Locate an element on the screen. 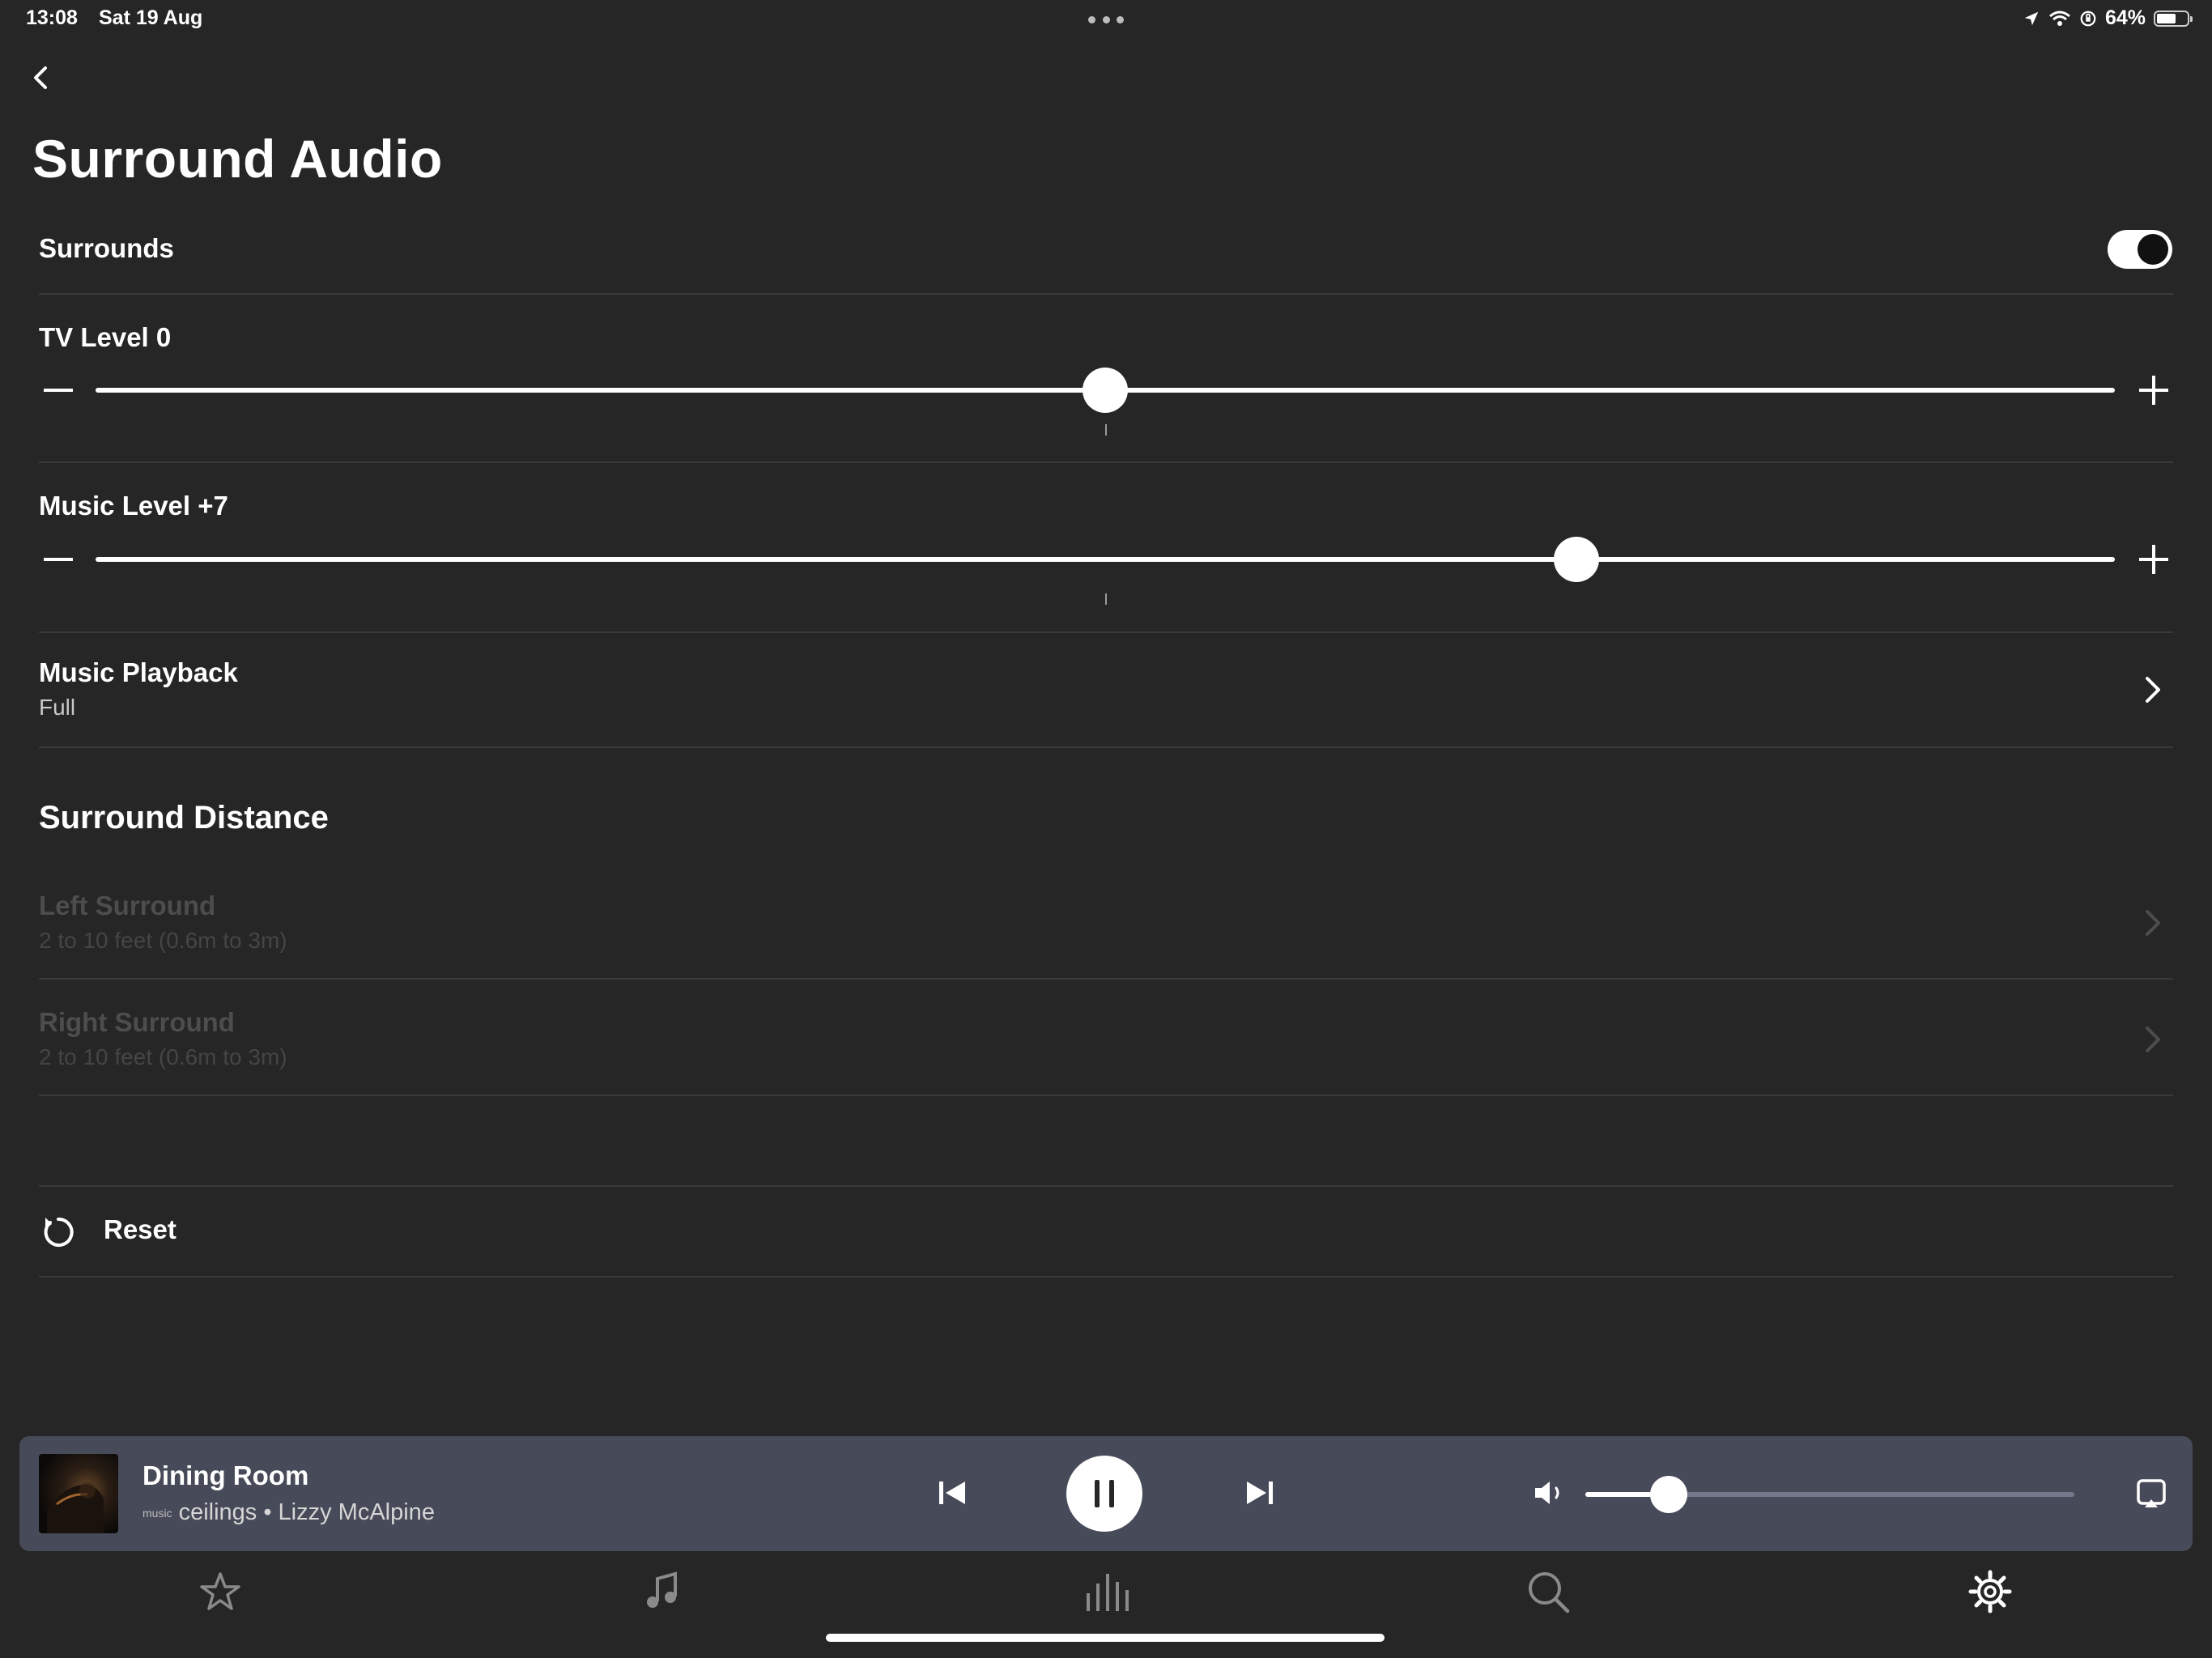  reset-icon is located at coordinates (59, 1232).